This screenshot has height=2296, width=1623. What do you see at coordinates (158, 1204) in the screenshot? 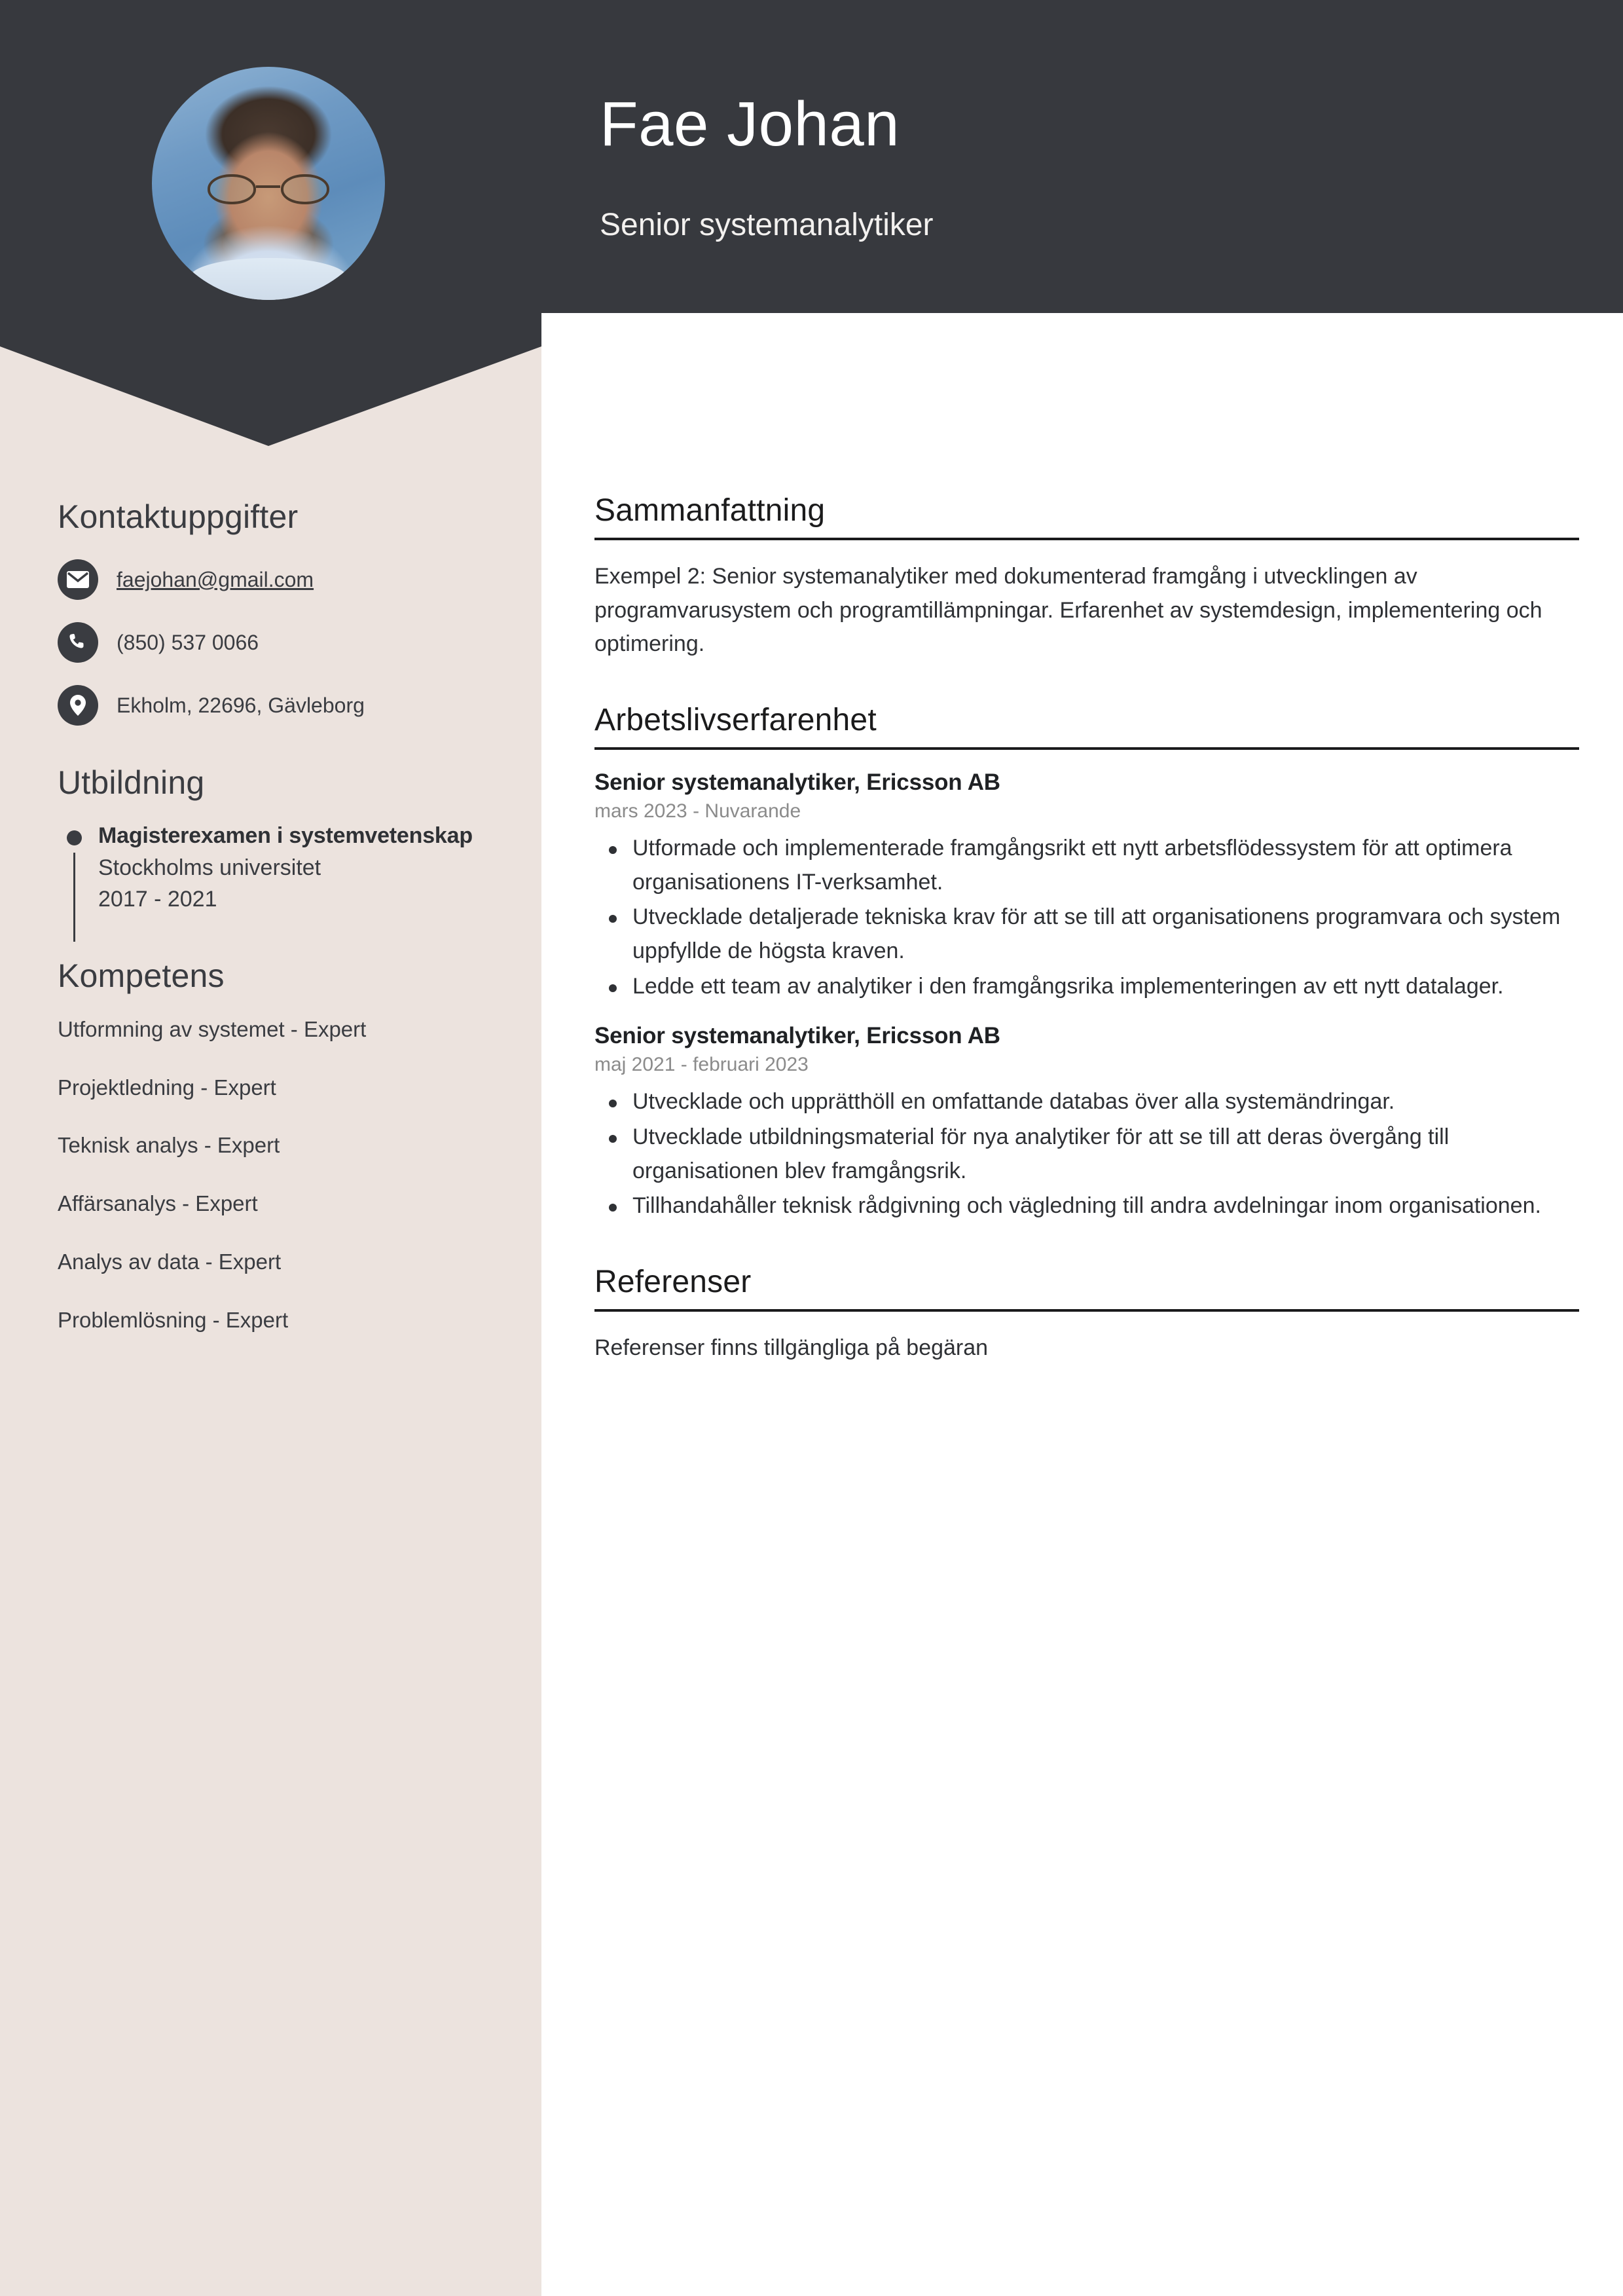
I see `list-item: Affärsanalys - Expert` at bounding box center [158, 1204].